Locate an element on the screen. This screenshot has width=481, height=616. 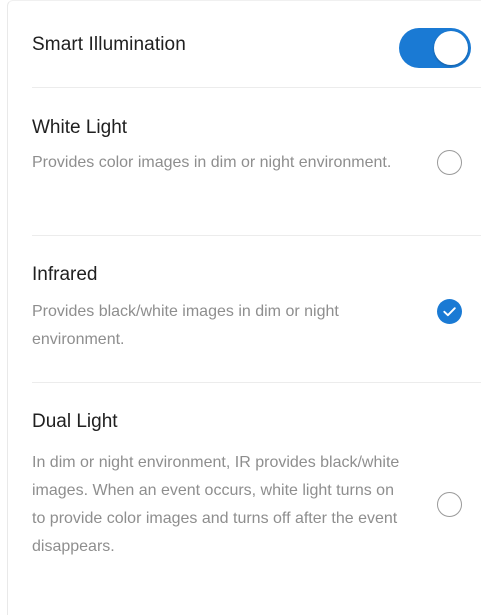
checkmark-icon-svg is located at coordinates (449, 312).